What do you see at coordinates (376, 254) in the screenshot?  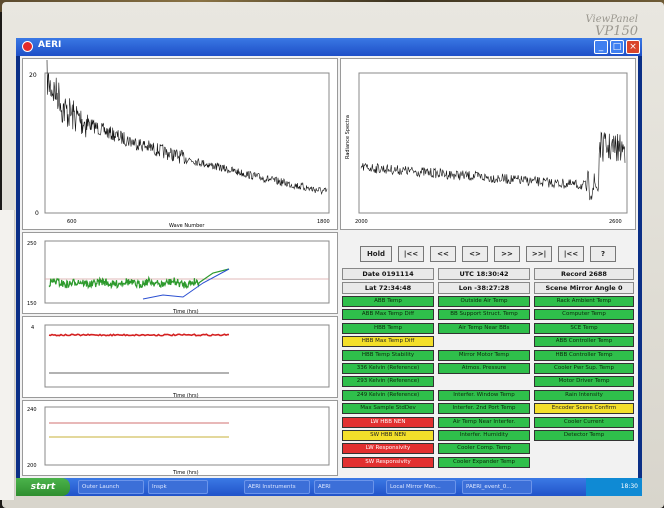 I see `hold-button: Hold` at bounding box center [376, 254].